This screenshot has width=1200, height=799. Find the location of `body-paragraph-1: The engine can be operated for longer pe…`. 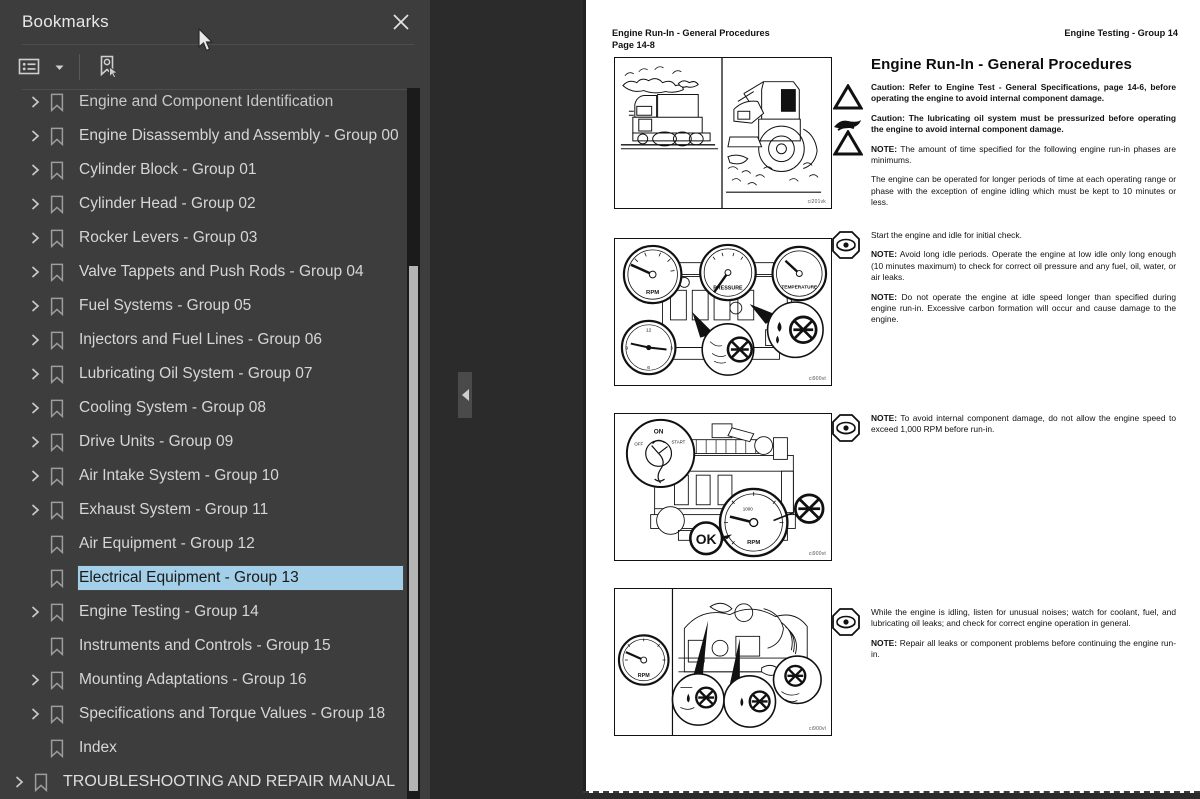

body-paragraph-1: The engine can be operated for longer pe… is located at coordinates (1023, 191).